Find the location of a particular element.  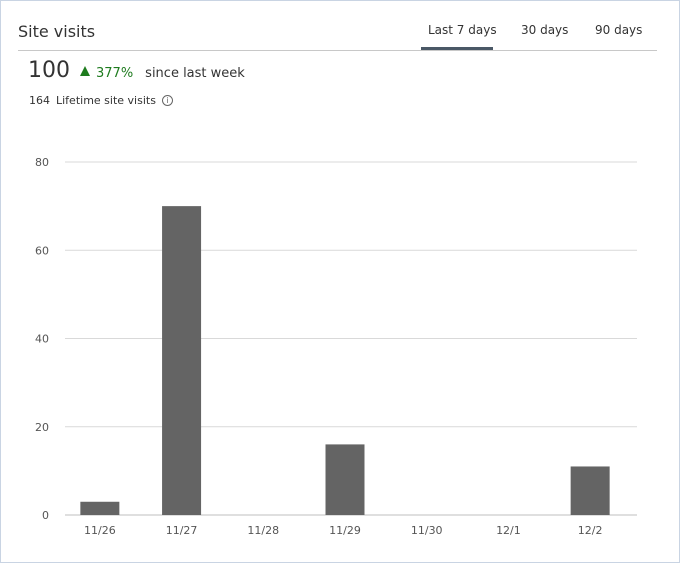

y-tick-label: 40 is located at coordinates (42, 339).